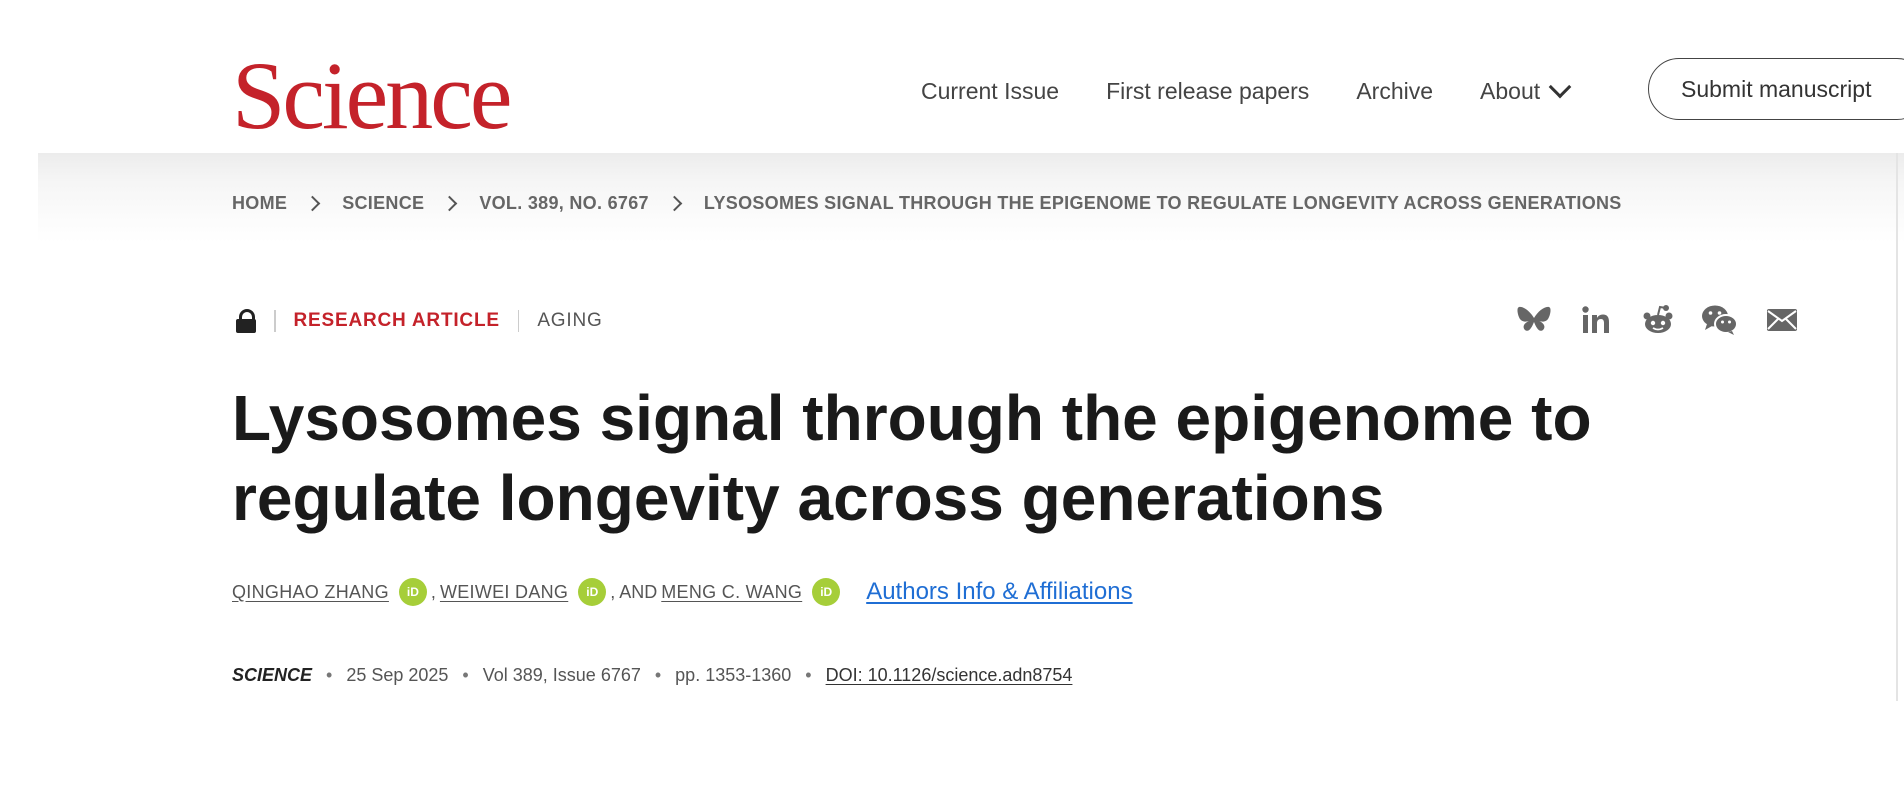 Image resolution: width=1904 pixels, height=800 pixels. What do you see at coordinates (1394, 91) in the screenshot?
I see `nav-archive: Archive` at bounding box center [1394, 91].